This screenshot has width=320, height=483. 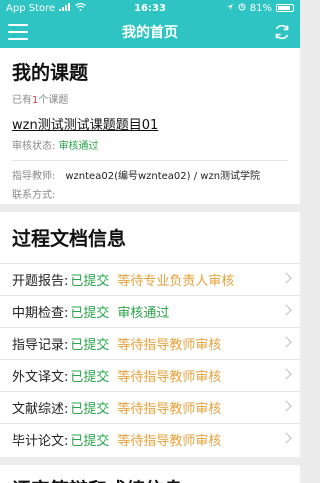 I want to click on status-right: 81%, so click(x=260, y=8).